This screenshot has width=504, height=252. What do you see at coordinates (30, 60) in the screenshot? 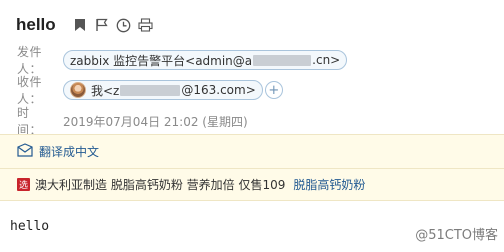
I see `sender-label: 发件人：` at bounding box center [30, 60].